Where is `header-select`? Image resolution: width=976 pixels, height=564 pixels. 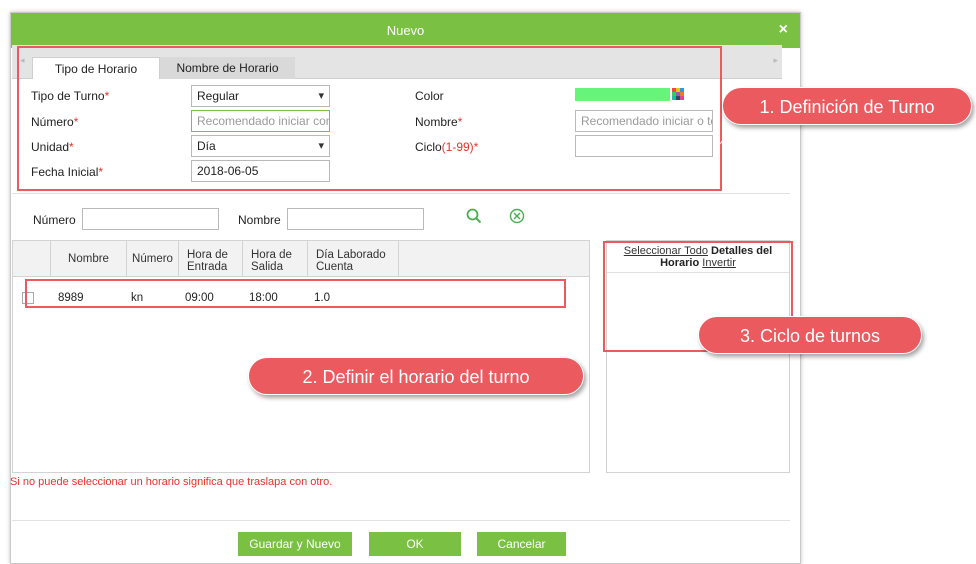
header-select is located at coordinates (32, 259).